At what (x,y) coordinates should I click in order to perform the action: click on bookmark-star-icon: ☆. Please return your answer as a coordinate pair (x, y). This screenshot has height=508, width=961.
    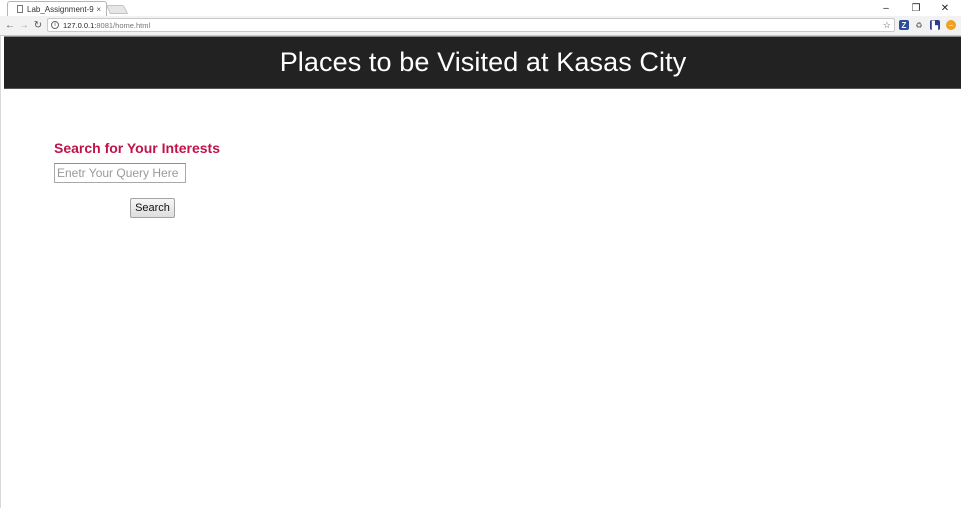
    Looking at the image, I should click on (887, 25).